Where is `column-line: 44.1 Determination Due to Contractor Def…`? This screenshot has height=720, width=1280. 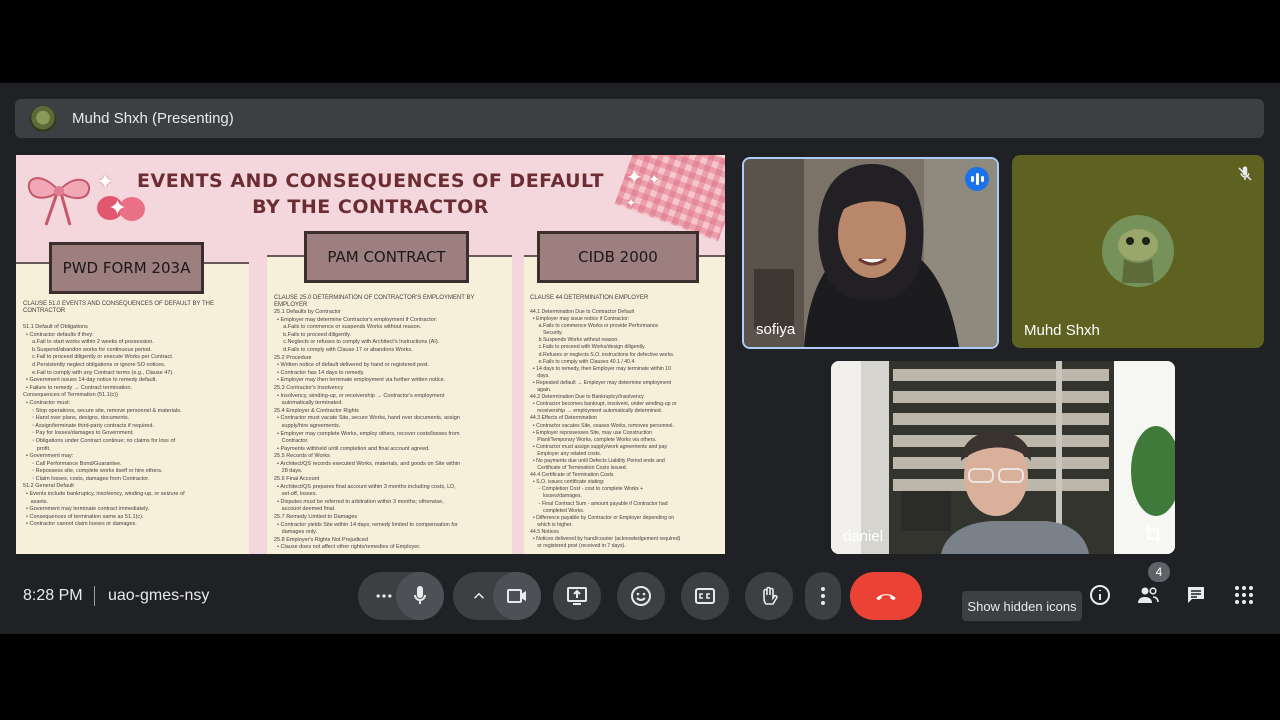
column-line: 44.1 Determination Due to Contractor Def… is located at coordinates (582, 312).